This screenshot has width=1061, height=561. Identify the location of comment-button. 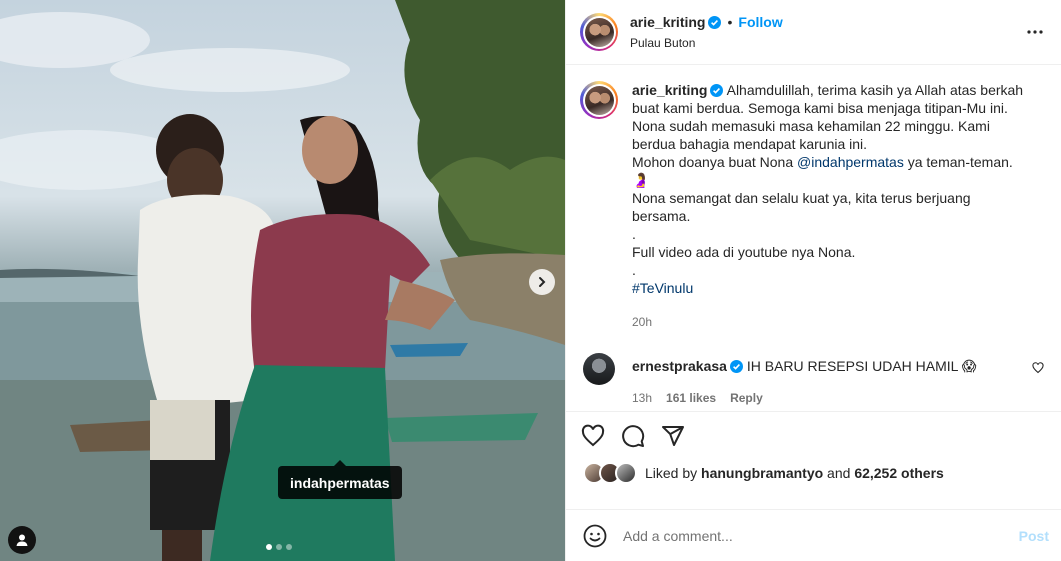
(633, 436).